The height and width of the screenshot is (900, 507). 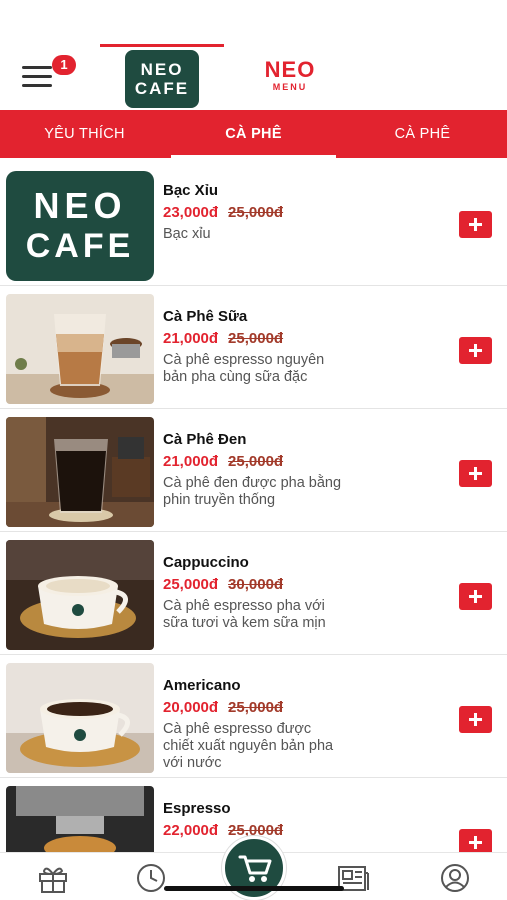 What do you see at coordinates (422, 134) in the screenshot?
I see `tab-coffee-2: CÀ PHÊ` at bounding box center [422, 134].